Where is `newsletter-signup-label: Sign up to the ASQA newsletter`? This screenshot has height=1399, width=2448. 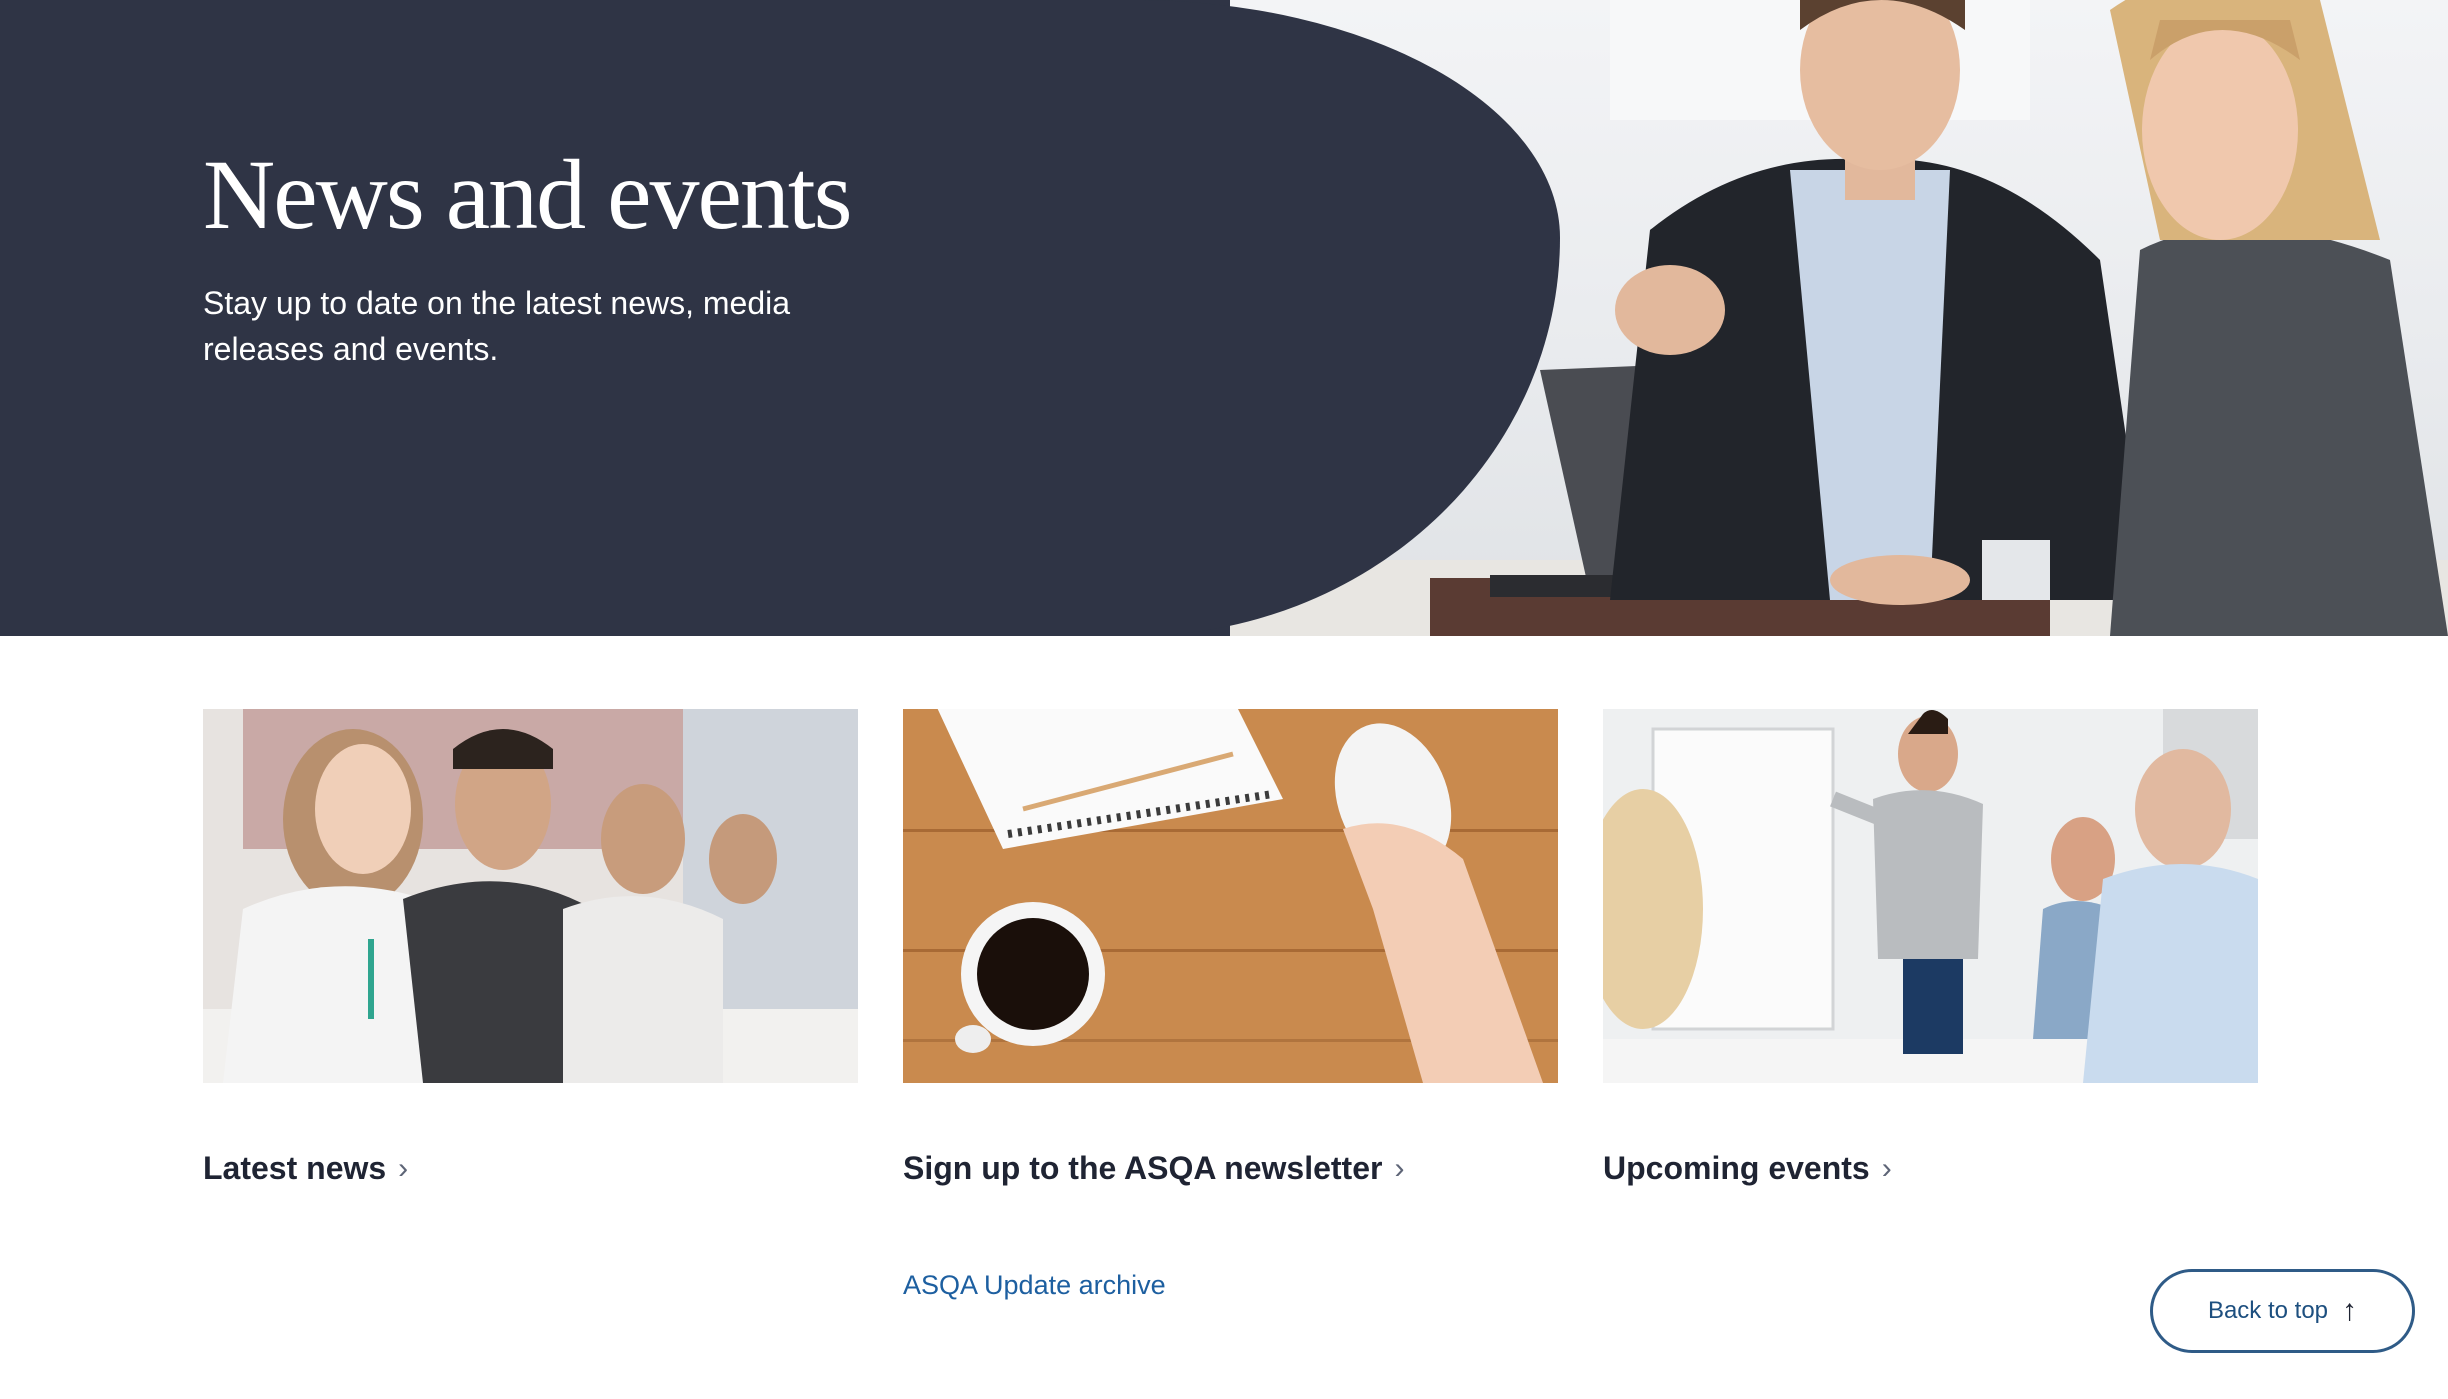 newsletter-signup-label: Sign up to the ASQA newsletter is located at coordinates (1143, 1168).